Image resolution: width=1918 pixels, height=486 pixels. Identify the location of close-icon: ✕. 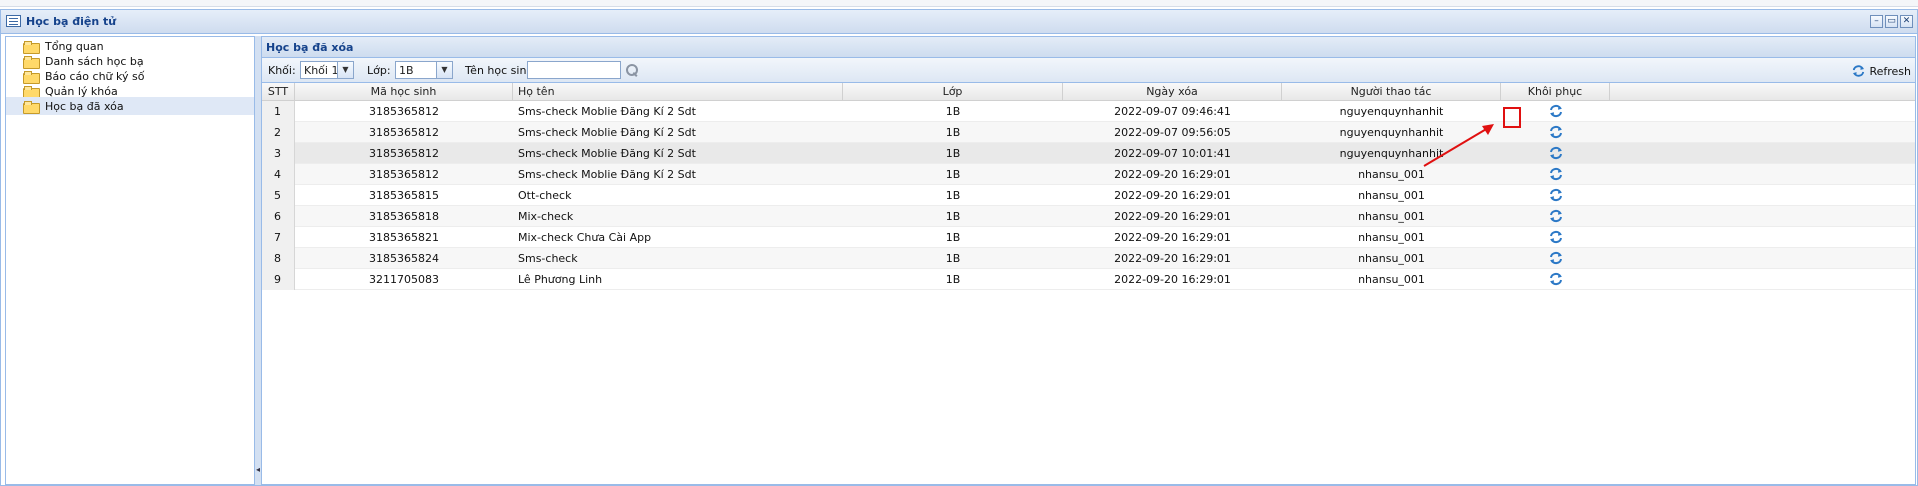
(1906, 21).